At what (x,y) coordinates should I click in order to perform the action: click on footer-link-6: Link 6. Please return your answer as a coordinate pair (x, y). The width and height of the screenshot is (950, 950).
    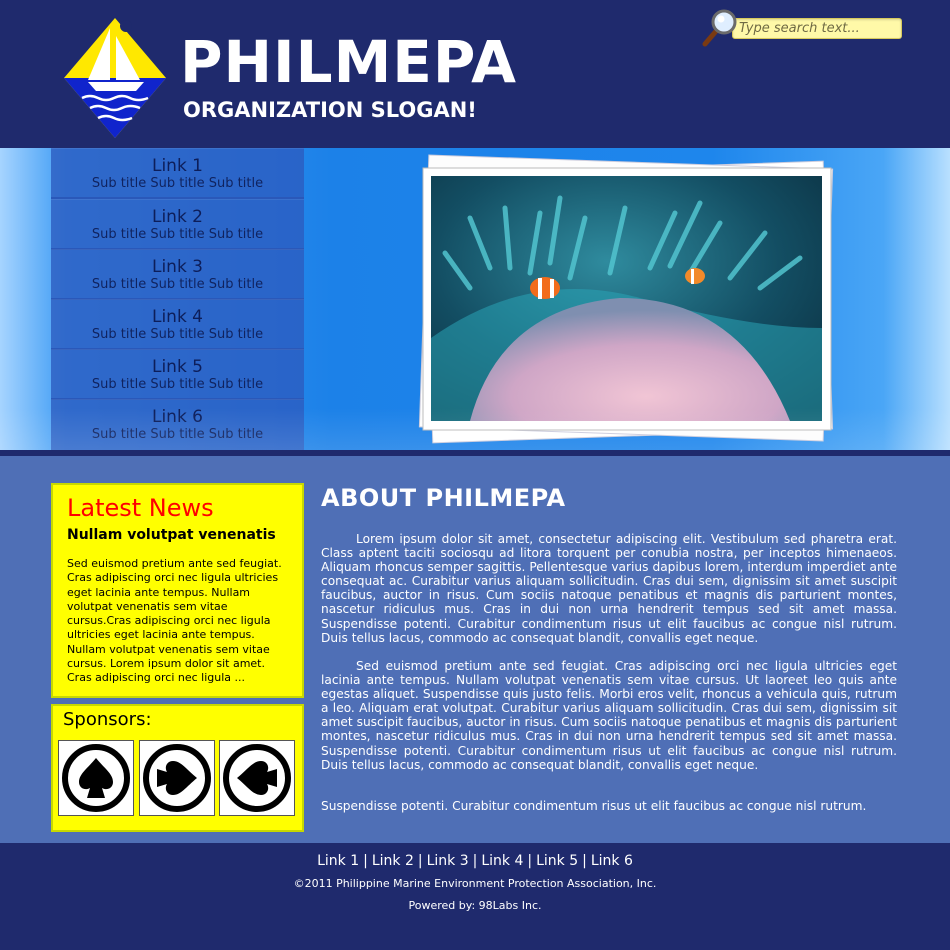
    Looking at the image, I should click on (612, 861).